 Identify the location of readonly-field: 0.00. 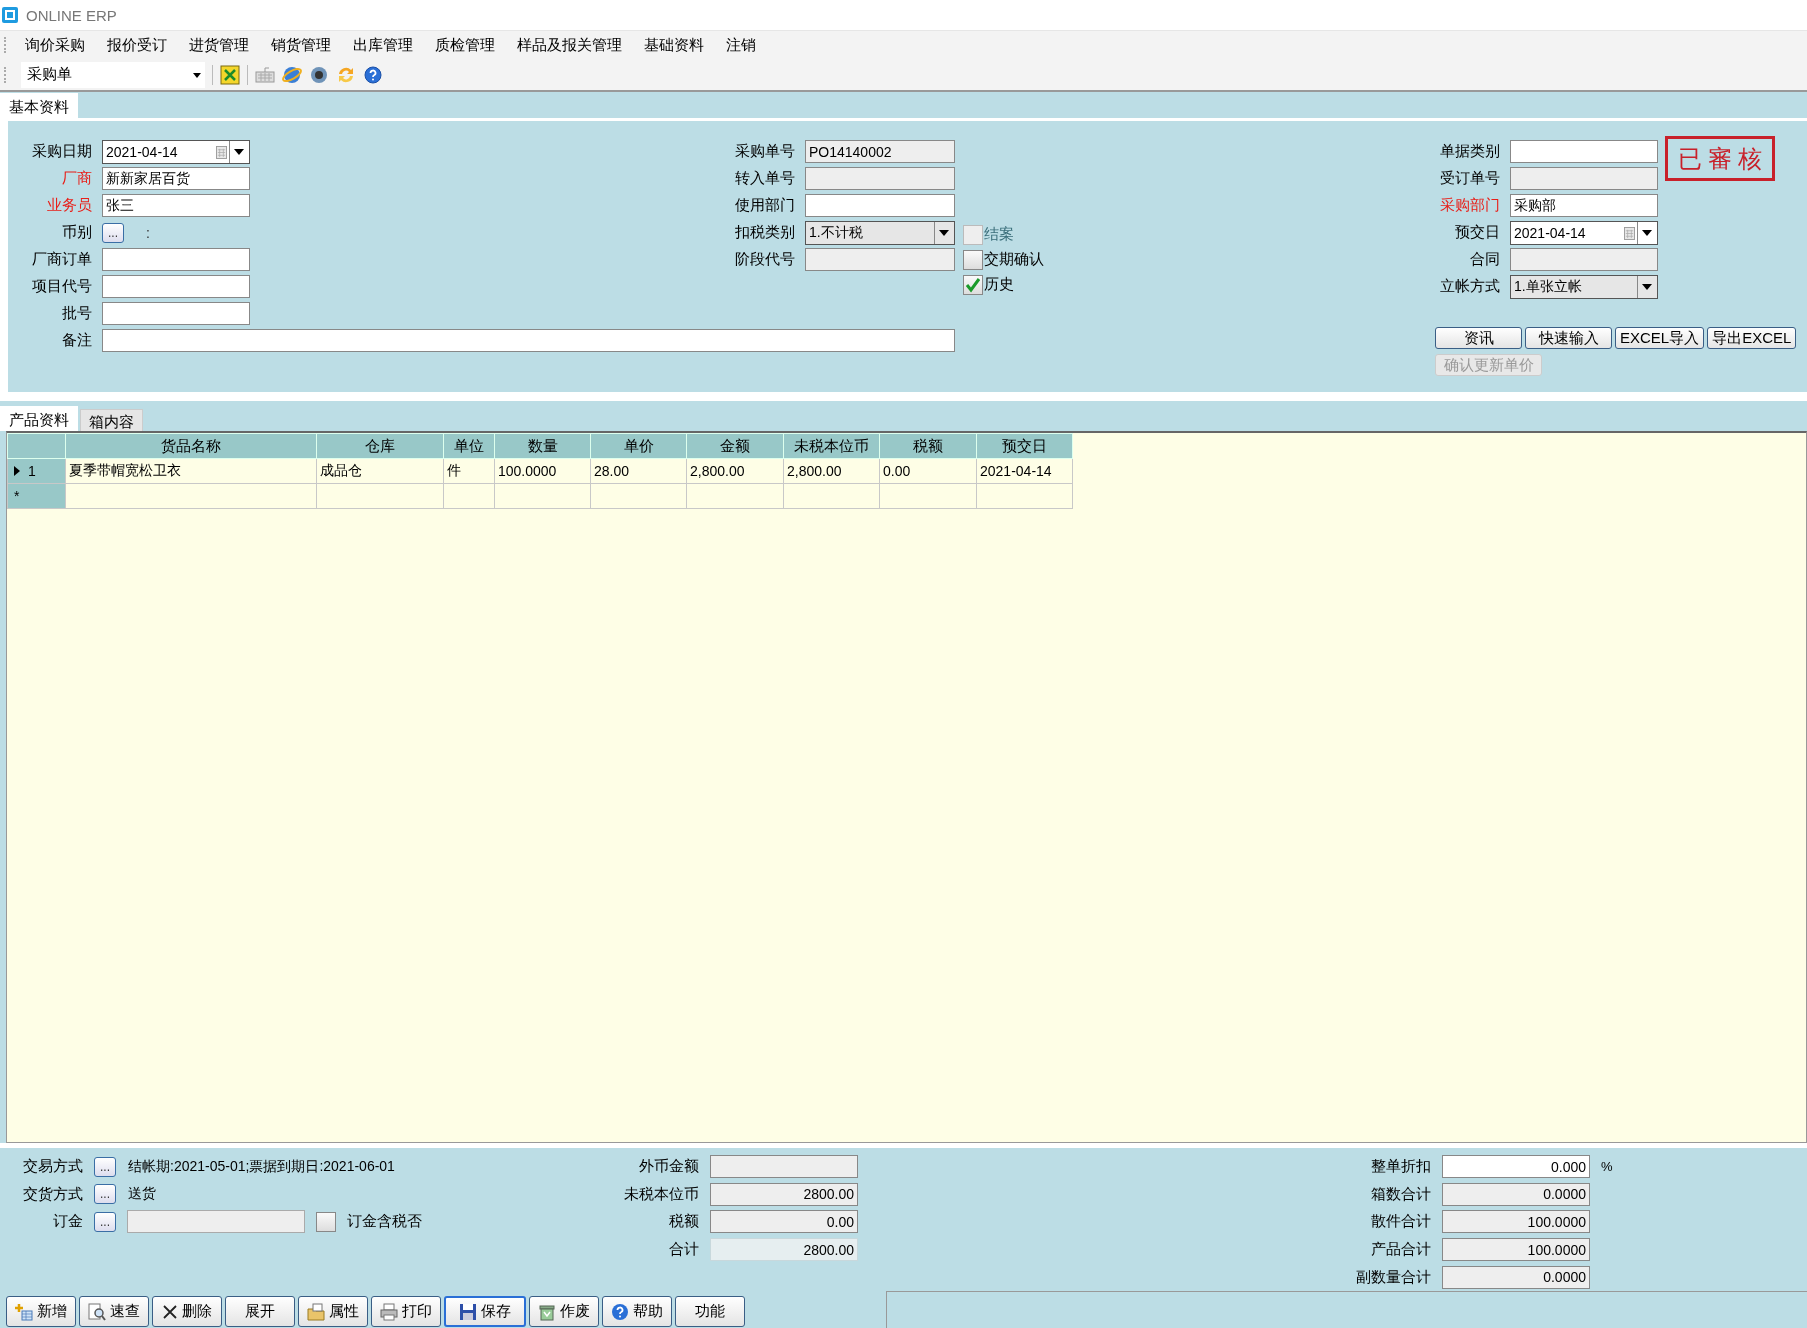
(784, 1222).